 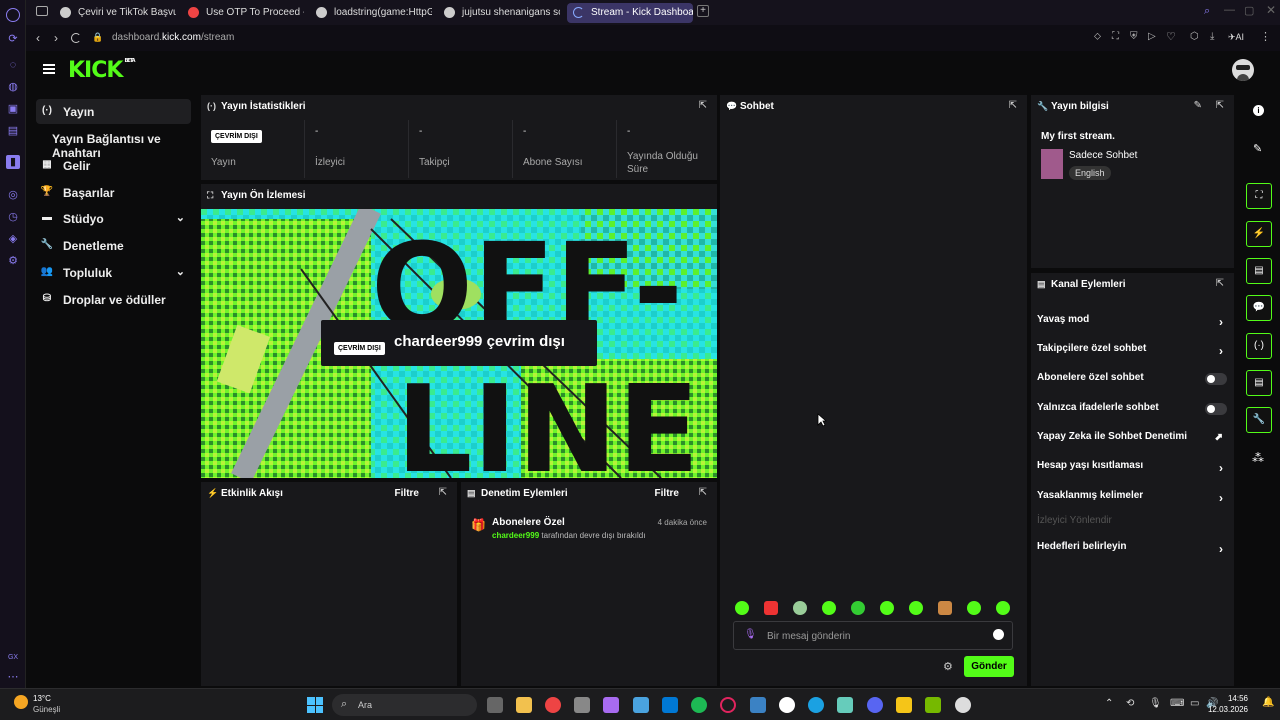 I want to click on log-toggle-button: ▤, so click(x=1259, y=271).